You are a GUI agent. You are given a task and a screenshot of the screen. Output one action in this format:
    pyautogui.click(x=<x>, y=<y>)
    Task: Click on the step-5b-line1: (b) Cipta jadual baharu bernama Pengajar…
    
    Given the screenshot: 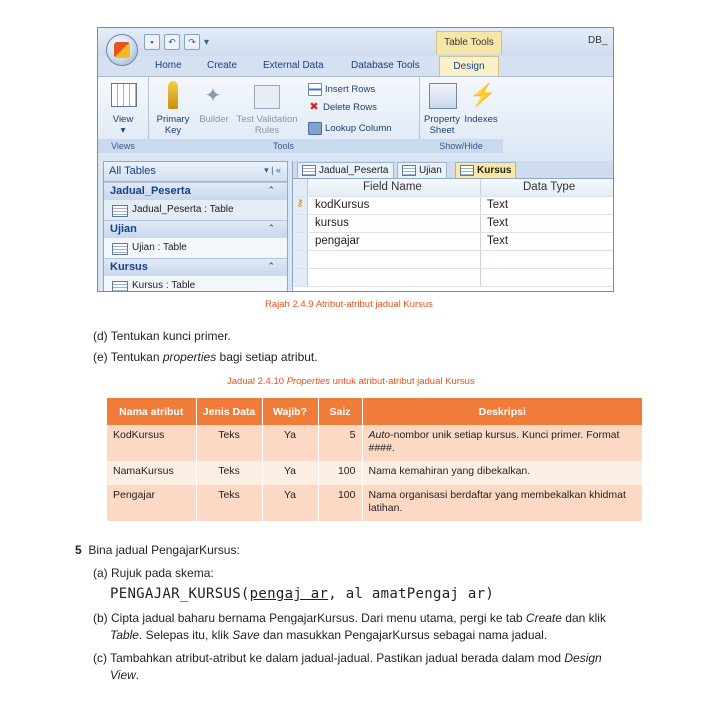 What is the action you would take?
    pyautogui.click(x=349, y=618)
    